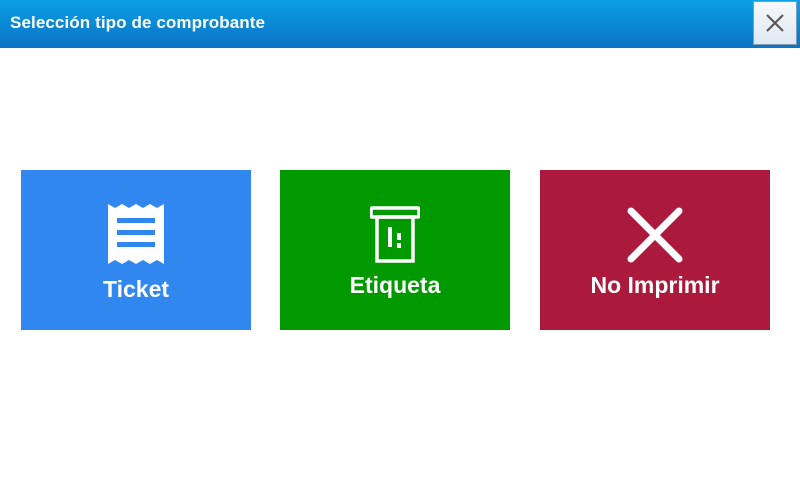  I want to click on etiqueta-option-button: Etiqueta, so click(395, 250).